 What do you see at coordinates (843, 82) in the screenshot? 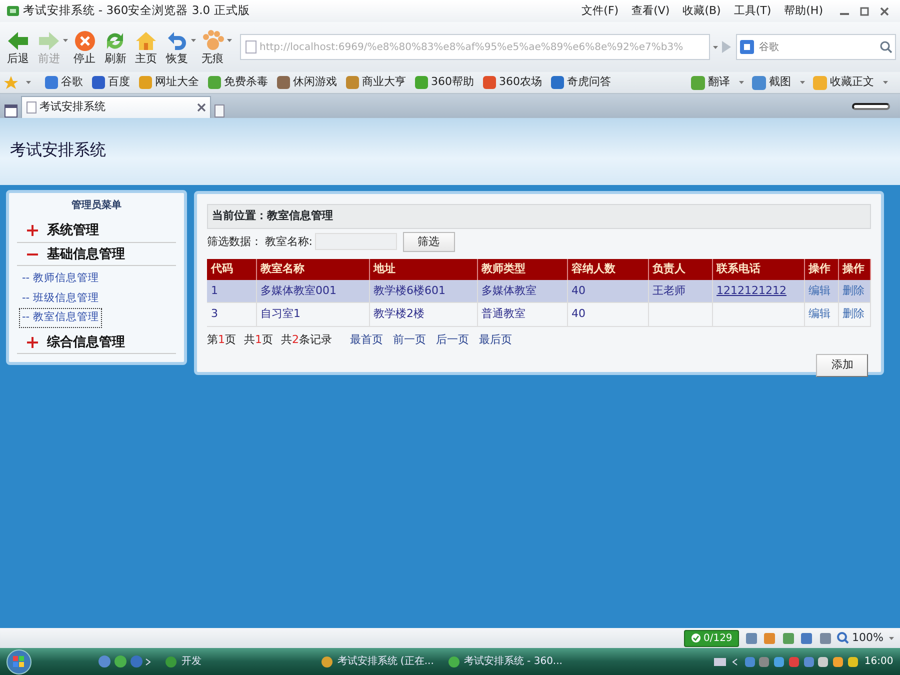
I see `toolbar-link: 收藏正文` at bounding box center [843, 82].